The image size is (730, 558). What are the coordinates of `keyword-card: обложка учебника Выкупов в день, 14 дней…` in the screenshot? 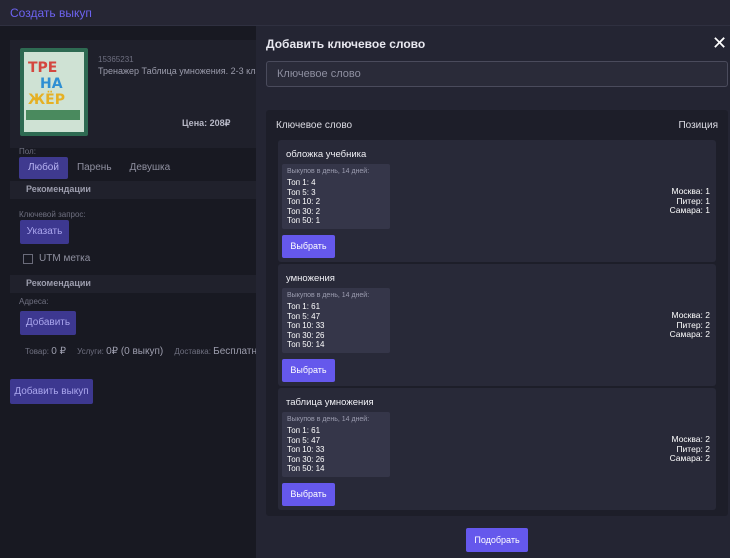 It's located at (497, 201).